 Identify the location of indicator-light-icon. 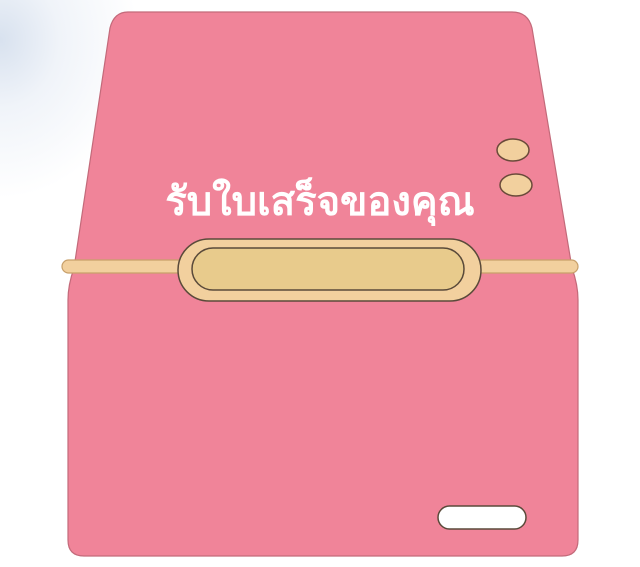
(513, 150).